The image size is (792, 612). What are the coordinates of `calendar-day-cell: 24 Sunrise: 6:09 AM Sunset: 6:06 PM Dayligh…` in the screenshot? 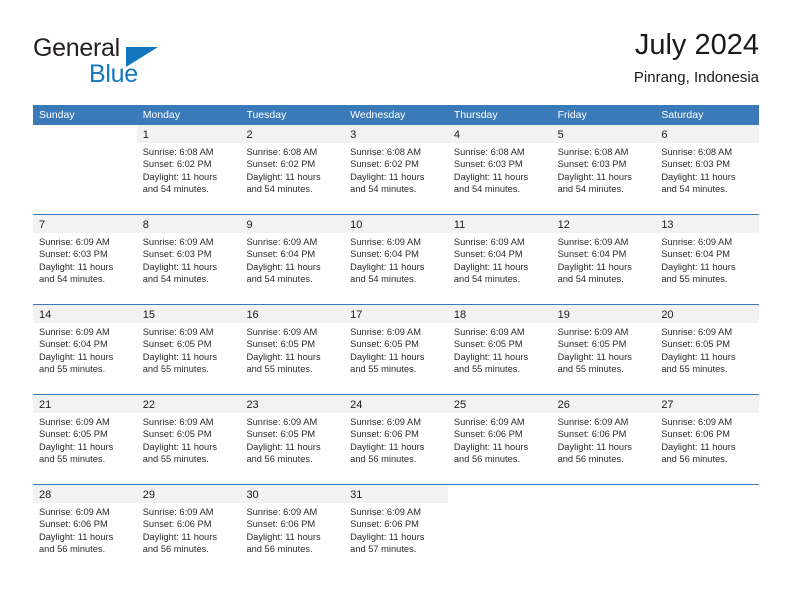 It's located at (396, 439).